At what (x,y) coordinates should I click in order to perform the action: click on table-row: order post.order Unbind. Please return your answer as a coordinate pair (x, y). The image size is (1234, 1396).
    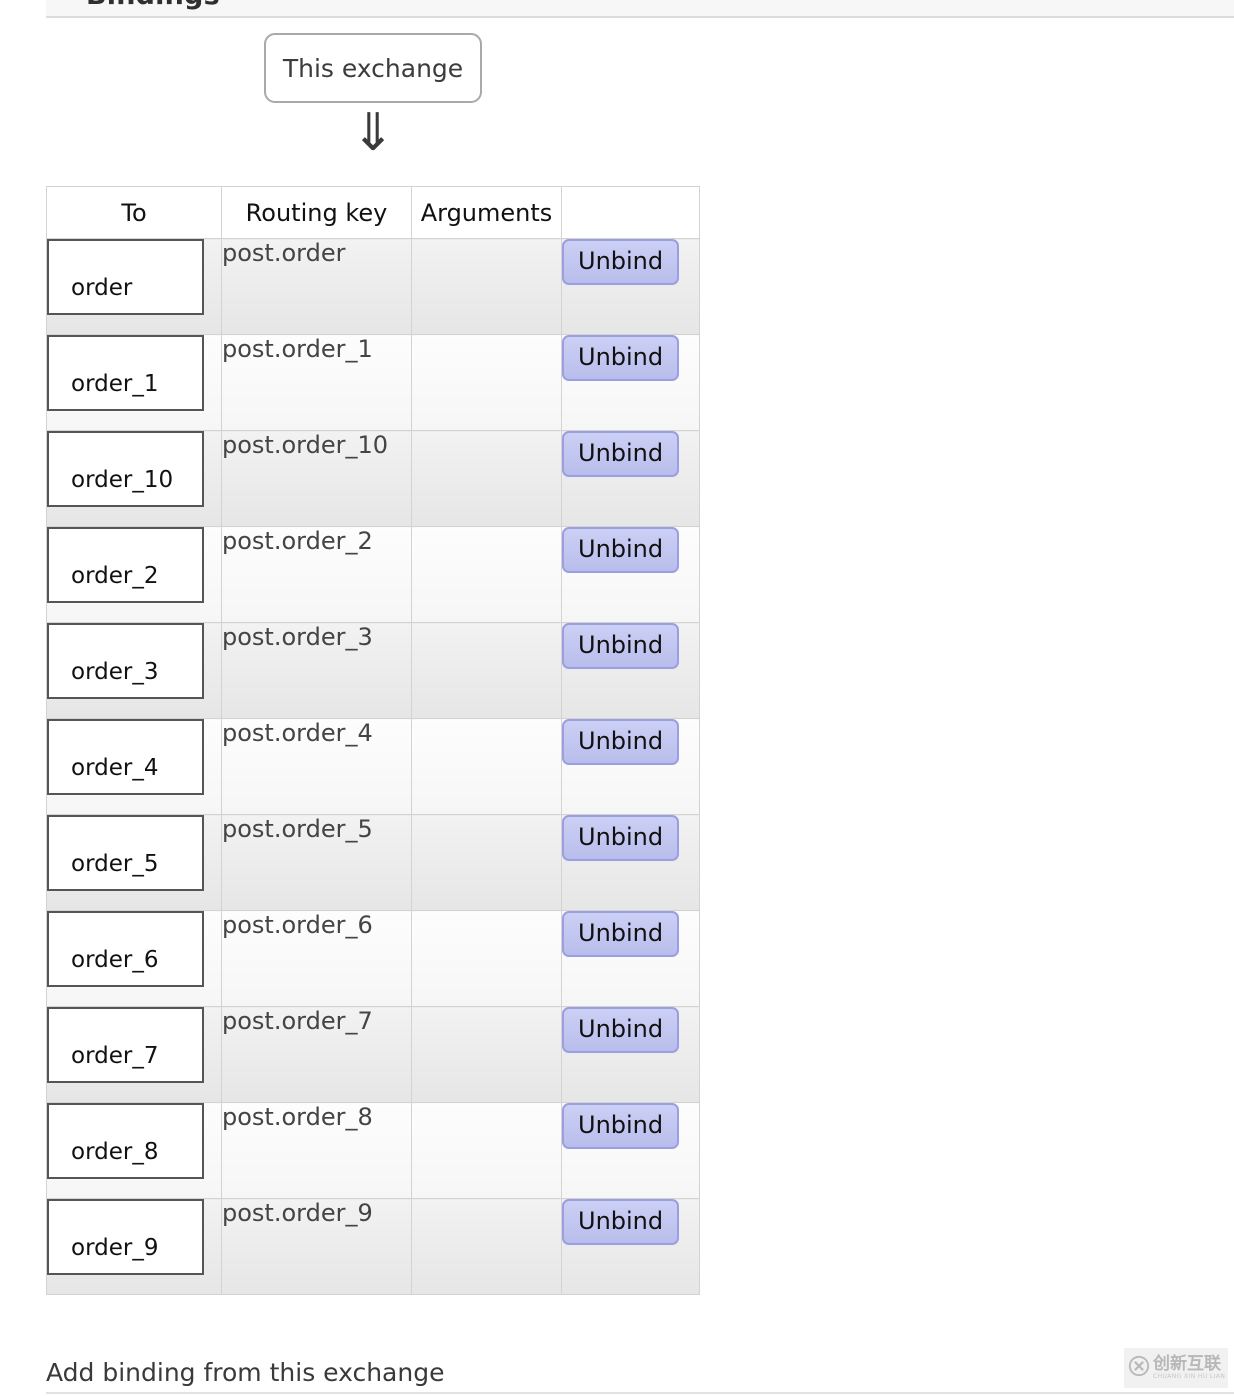
    Looking at the image, I should click on (373, 286).